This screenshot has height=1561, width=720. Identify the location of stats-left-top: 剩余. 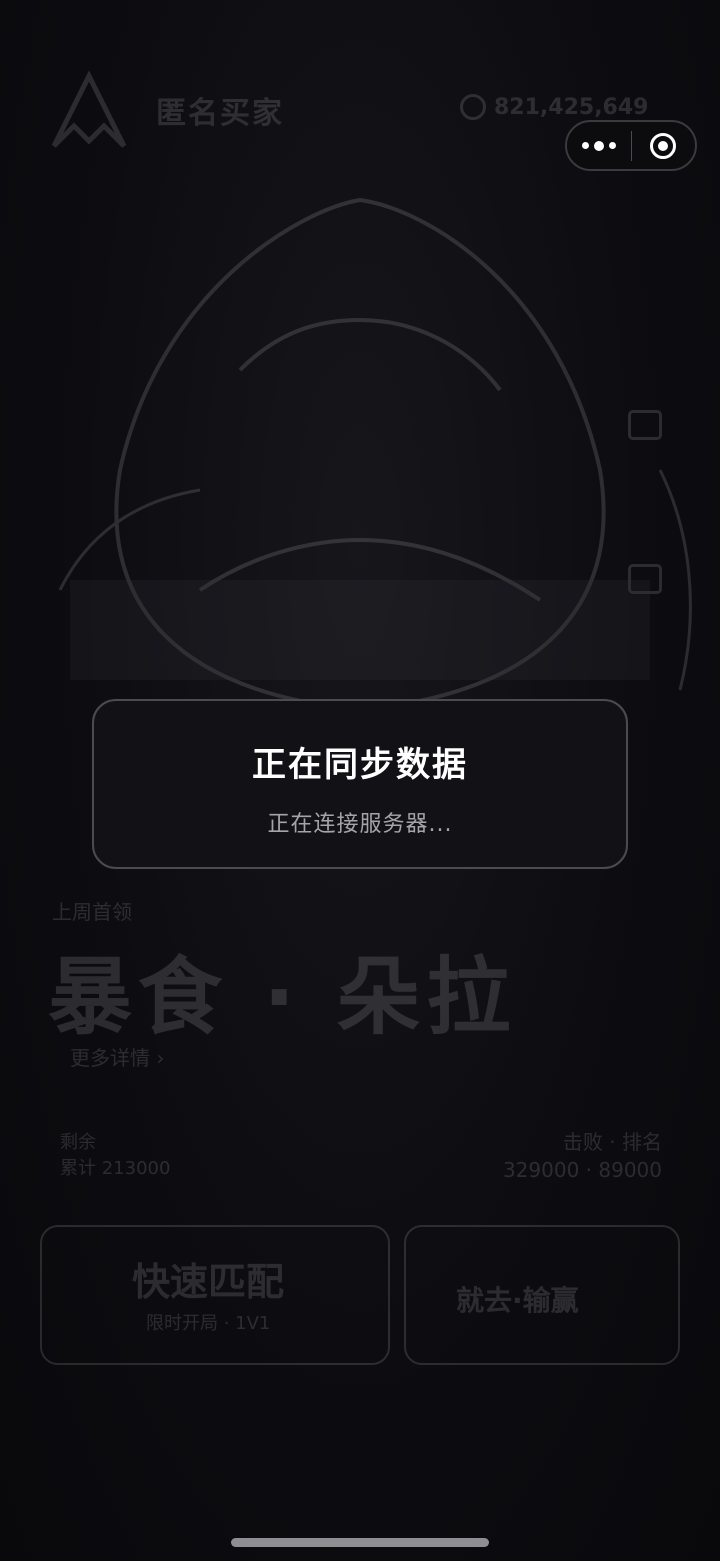
(78, 1142).